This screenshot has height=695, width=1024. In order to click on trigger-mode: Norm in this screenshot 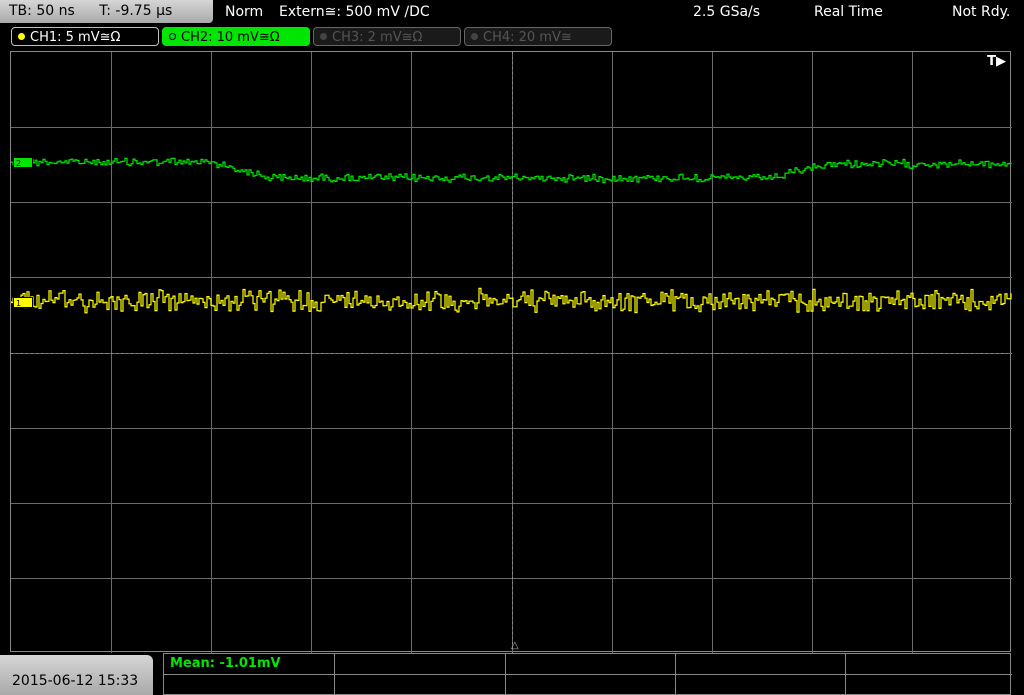, I will do `click(244, 12)`.